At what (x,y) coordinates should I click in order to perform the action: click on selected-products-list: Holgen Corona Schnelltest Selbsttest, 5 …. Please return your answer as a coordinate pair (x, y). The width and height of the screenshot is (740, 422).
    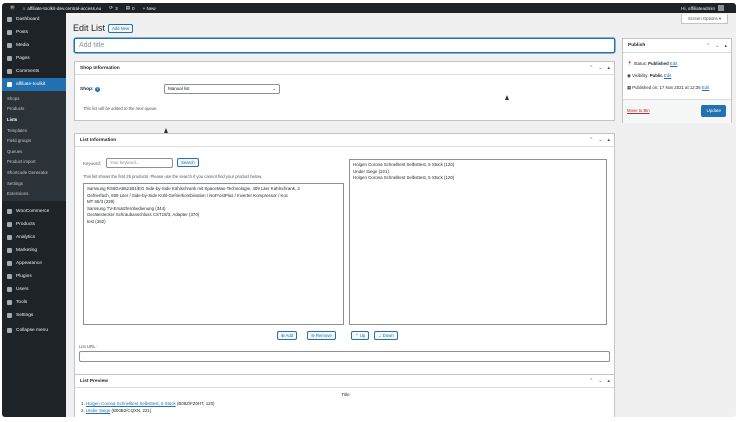
    Looking at the image, I should click on (478, 242).